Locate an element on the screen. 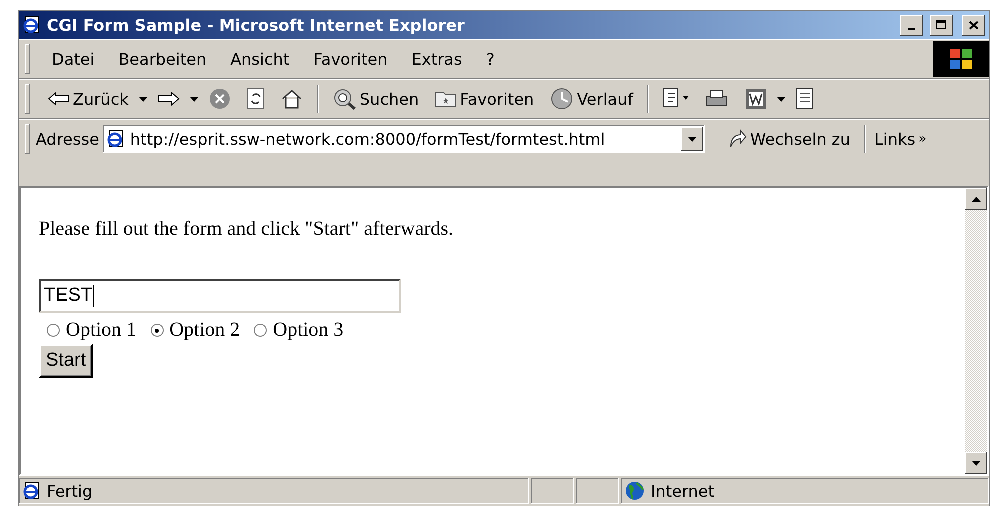 This screenshot has height=506, width=993. dropdown-button is located at coordinates (692, 139).